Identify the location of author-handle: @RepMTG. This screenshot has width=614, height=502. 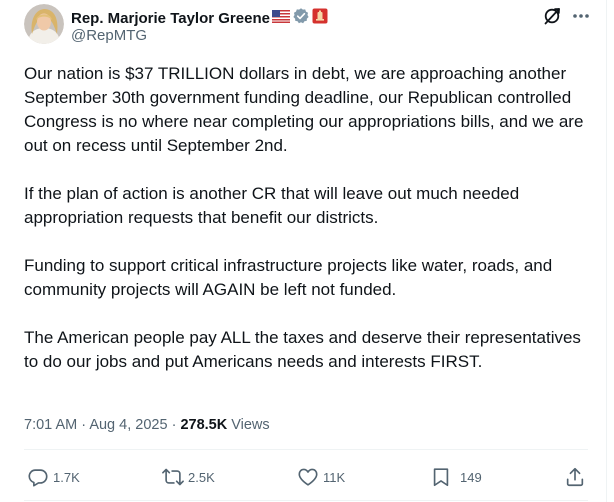
(109, 36).